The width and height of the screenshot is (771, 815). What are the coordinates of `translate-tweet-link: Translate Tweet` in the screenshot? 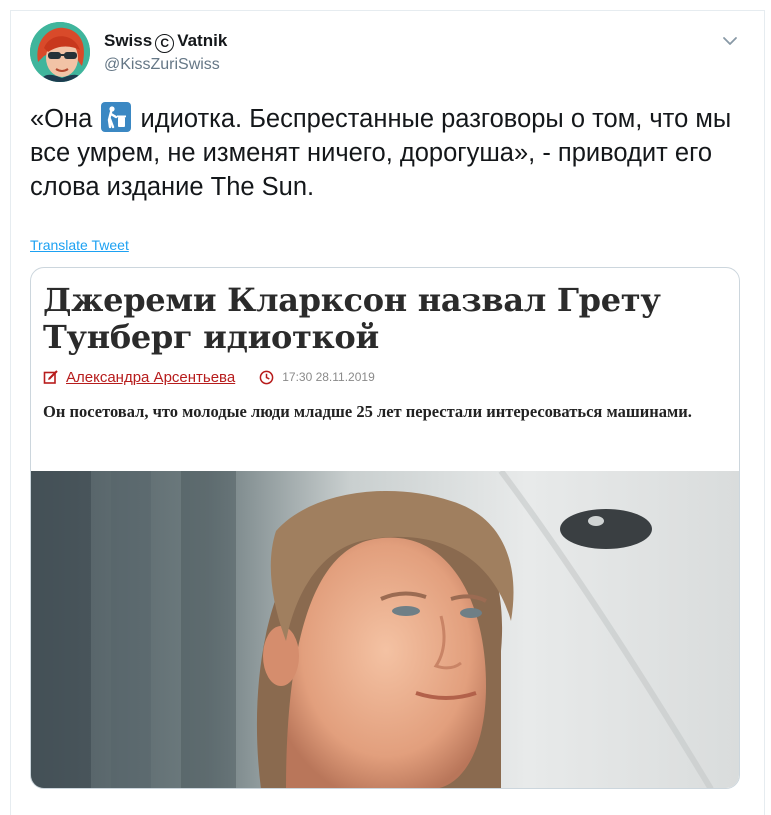 It's located at (79, 245).